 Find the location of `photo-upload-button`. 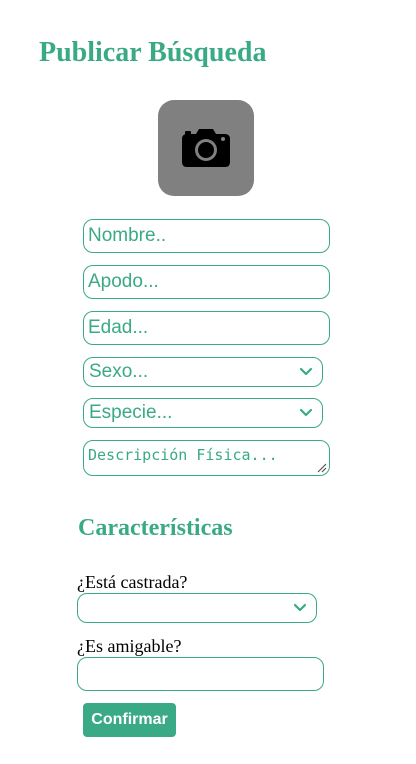

photo-upload-button is located at coordinates (206, 148).